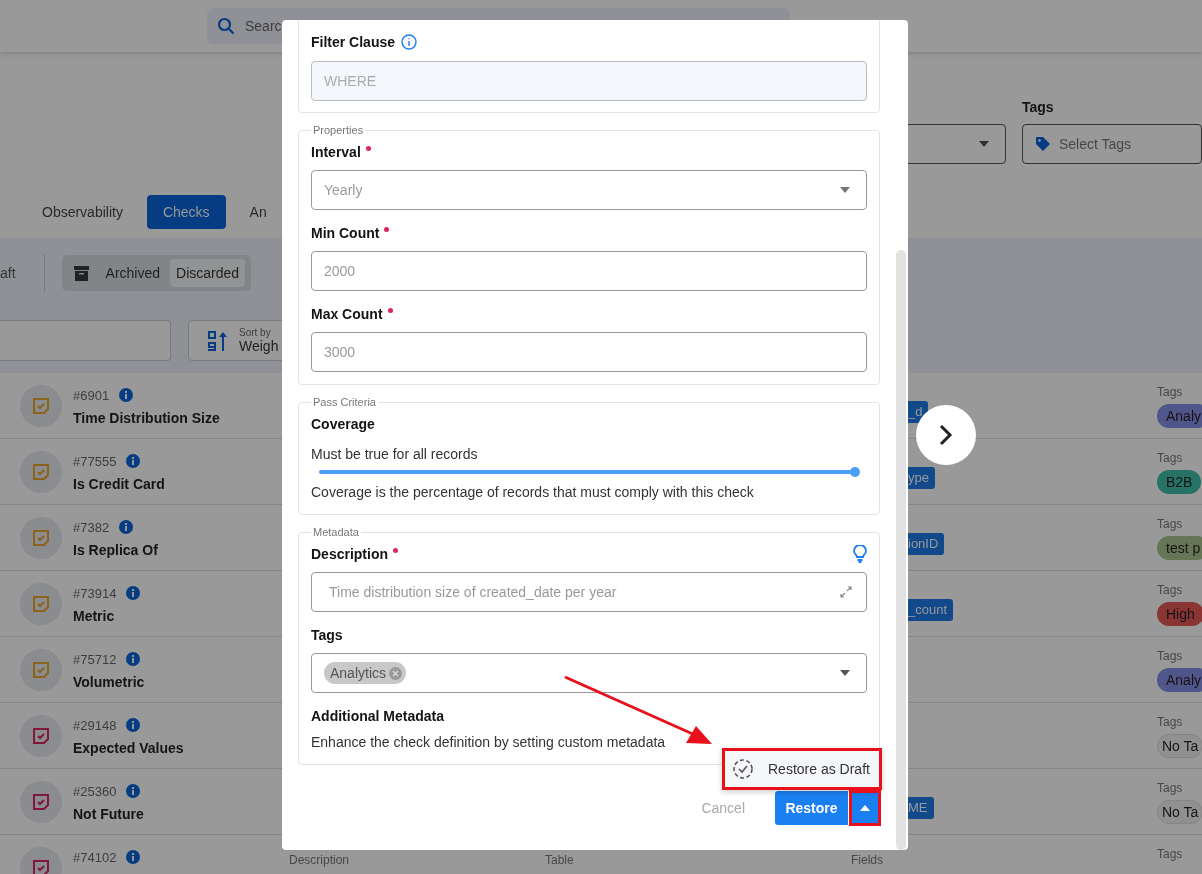 This screenshot has height=874, width=1202. I want to click on sort-icon, so click(218, 340).